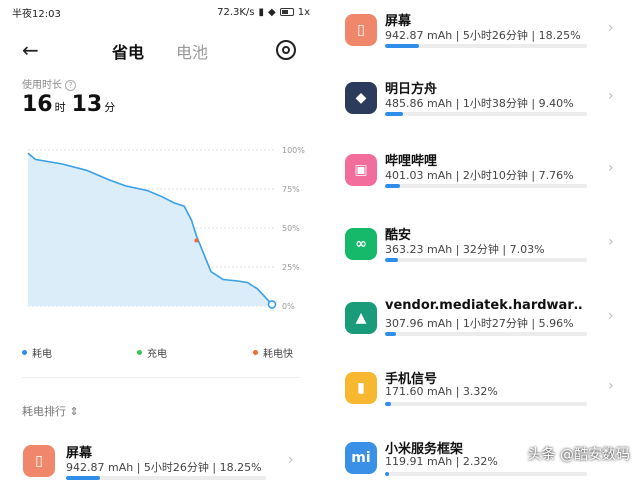 This screenshot has width=640, height=480. I want to click on android-icon: ▲, so click(361, 318).